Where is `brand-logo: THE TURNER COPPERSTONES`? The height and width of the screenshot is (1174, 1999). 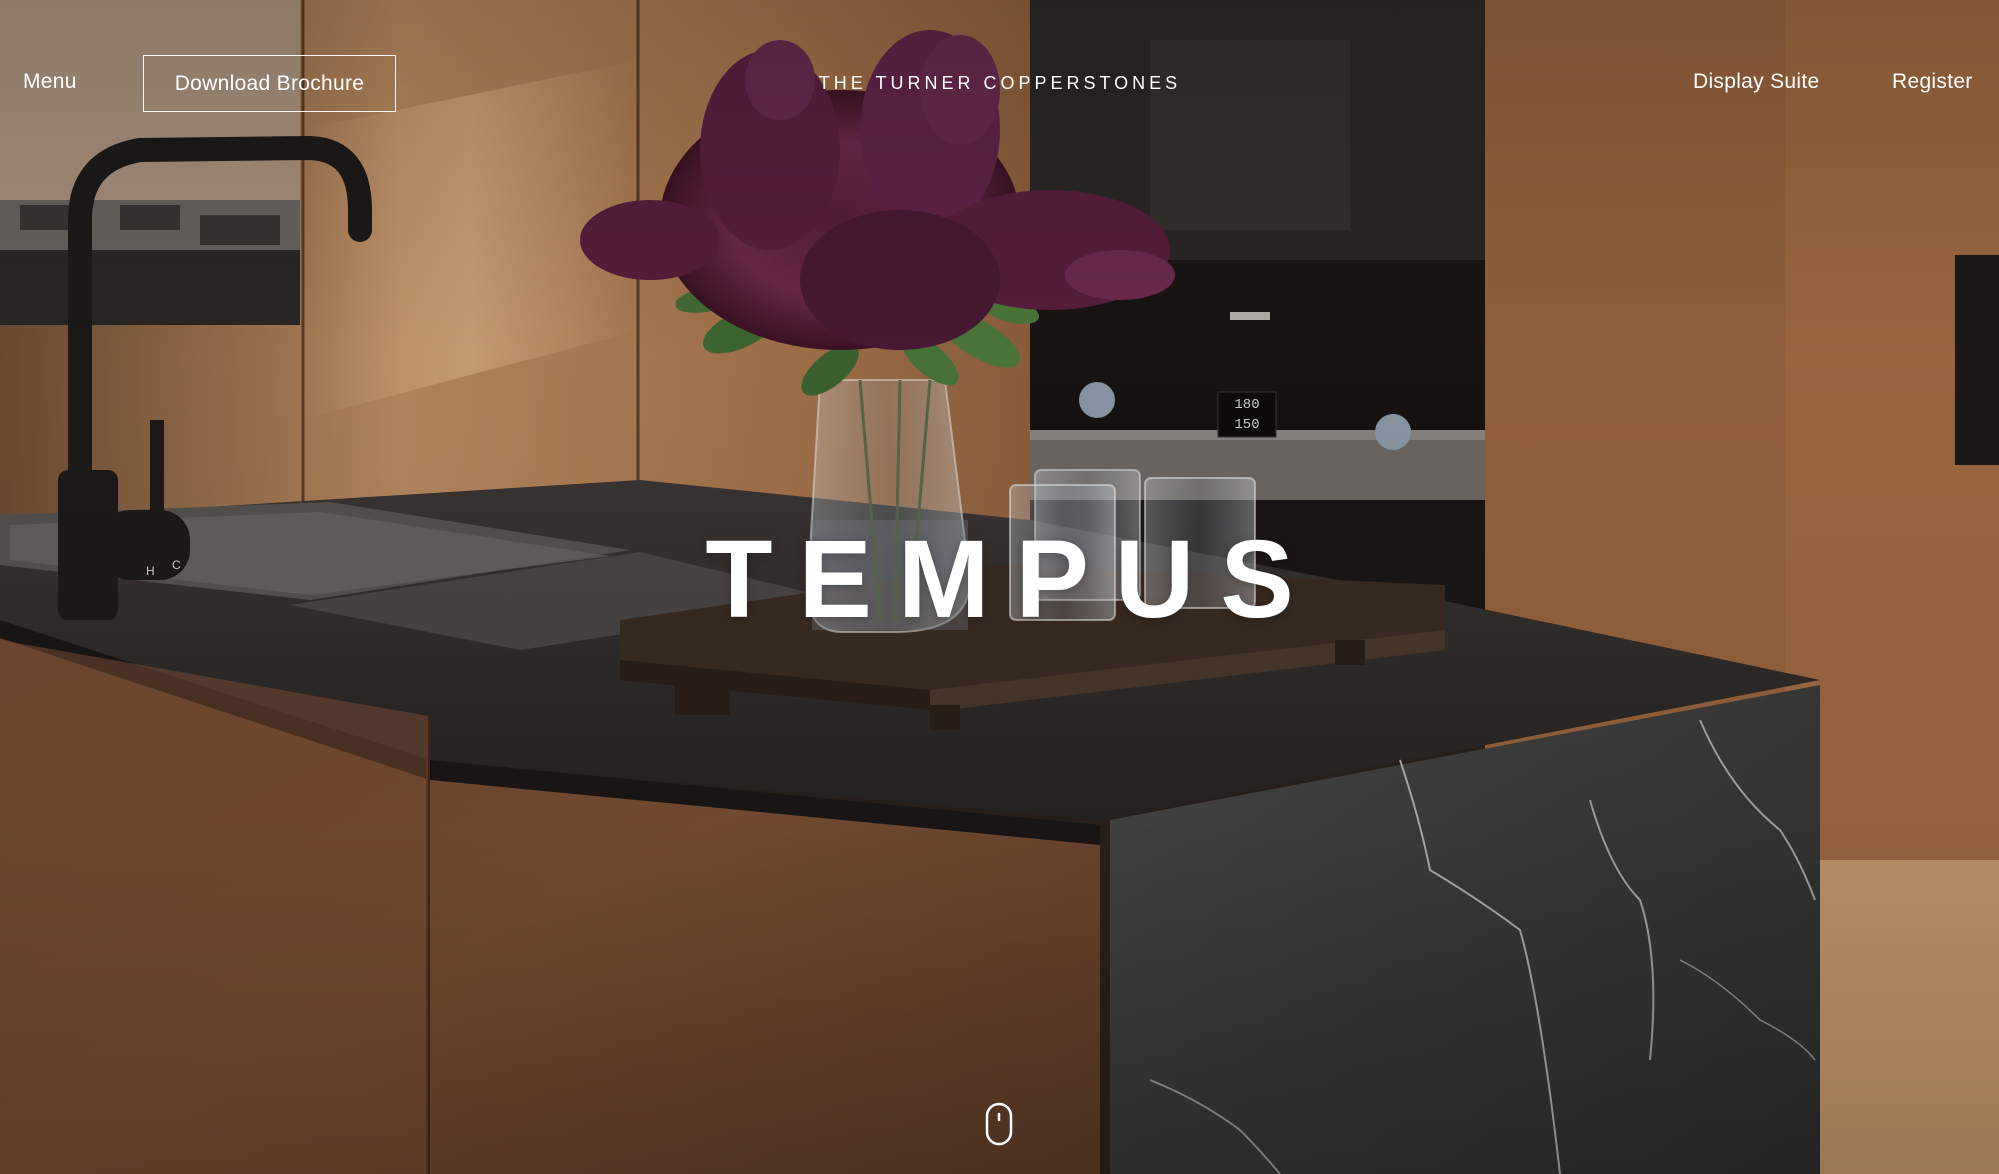
brand-logo: THE TURNER COPPERSTONES is located at coordinates (1000, 83).